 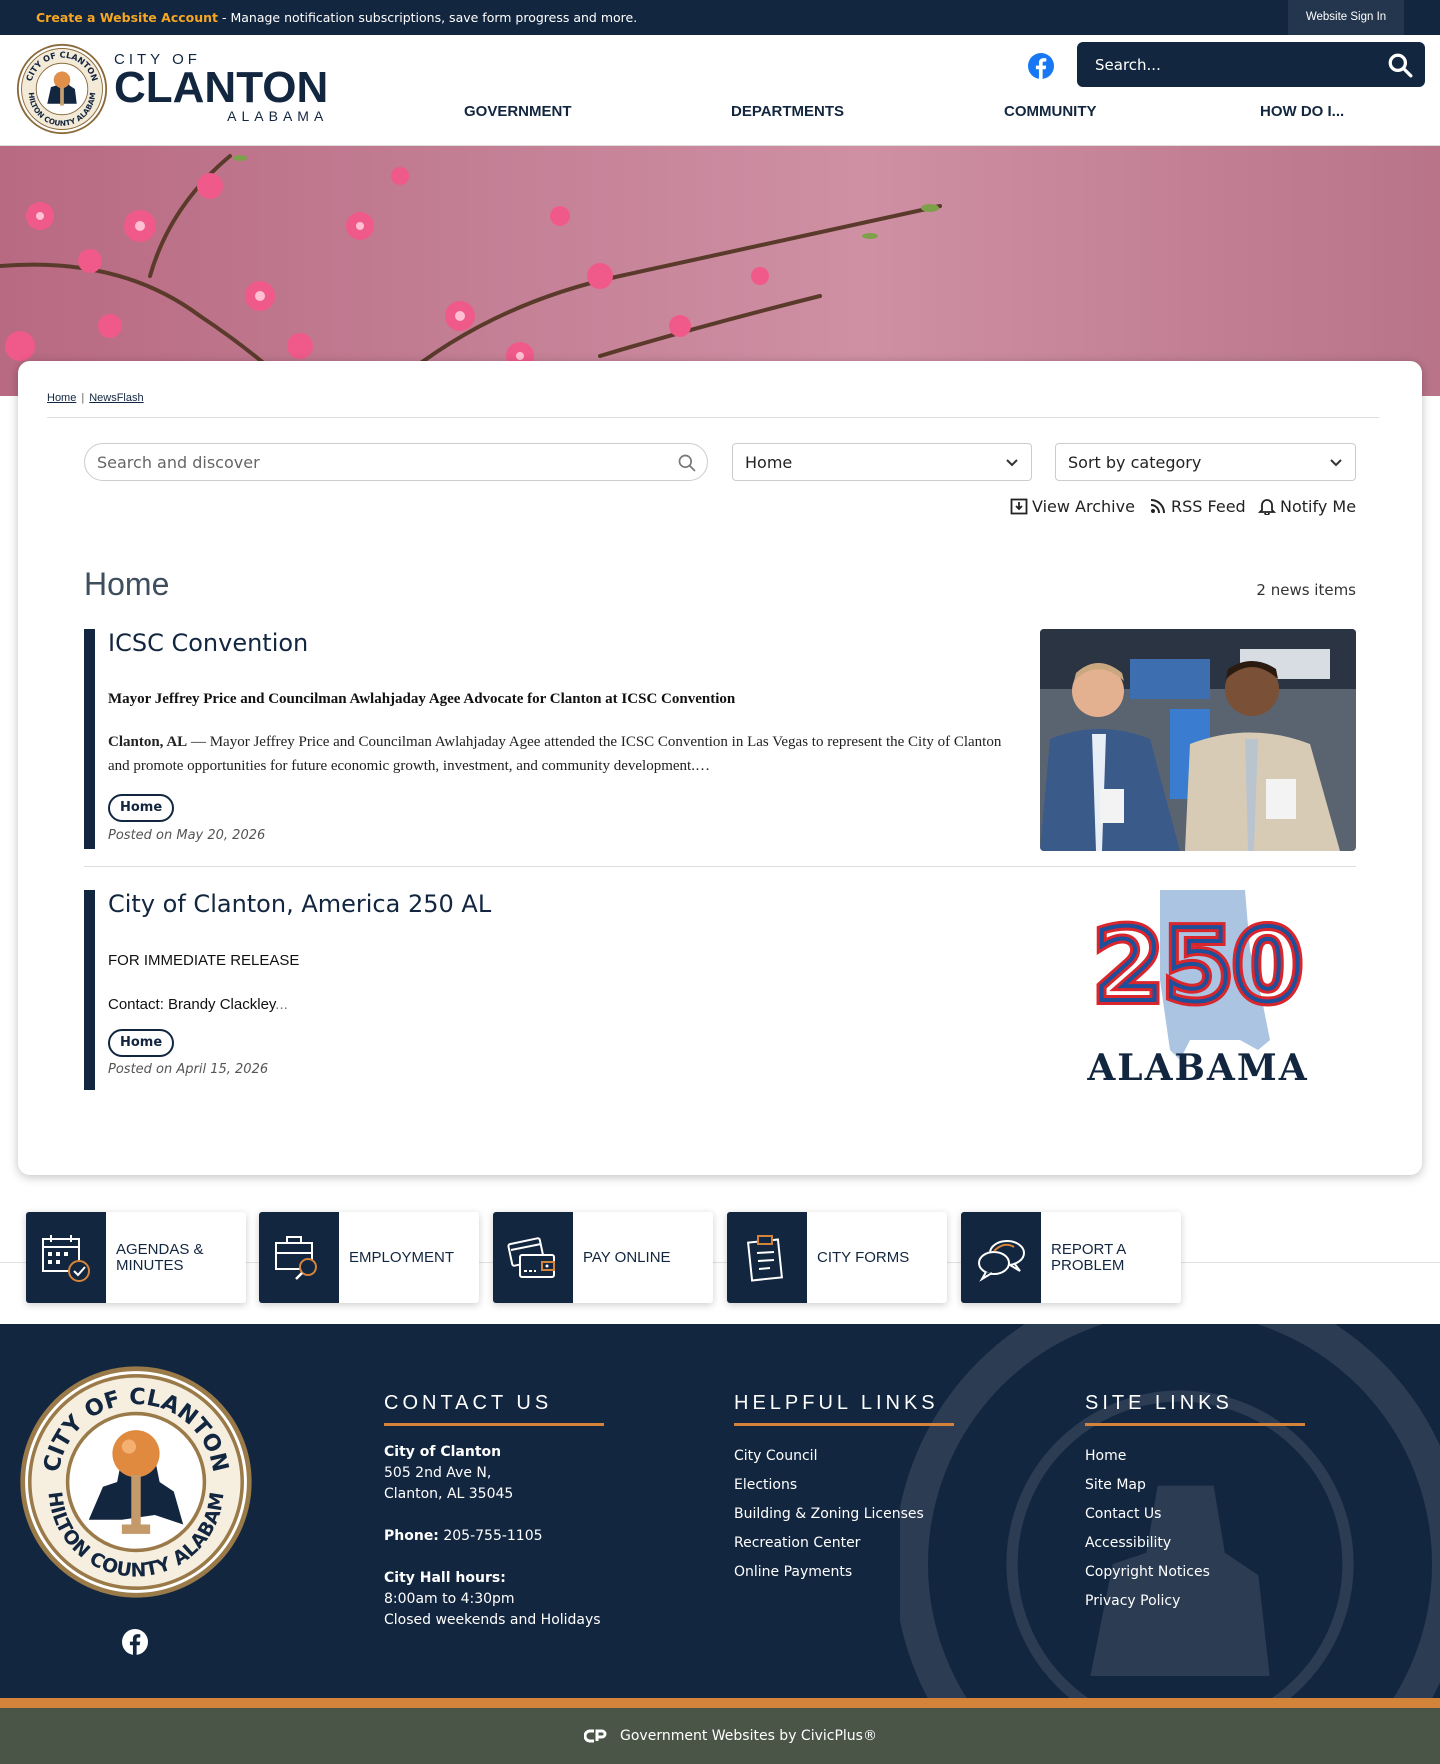 What do you see at coordinates (1088, 1257) in the screenshot?
I see `quick-link-label: REPORT A PROBLEM` at bounding box center [1088, 1257].